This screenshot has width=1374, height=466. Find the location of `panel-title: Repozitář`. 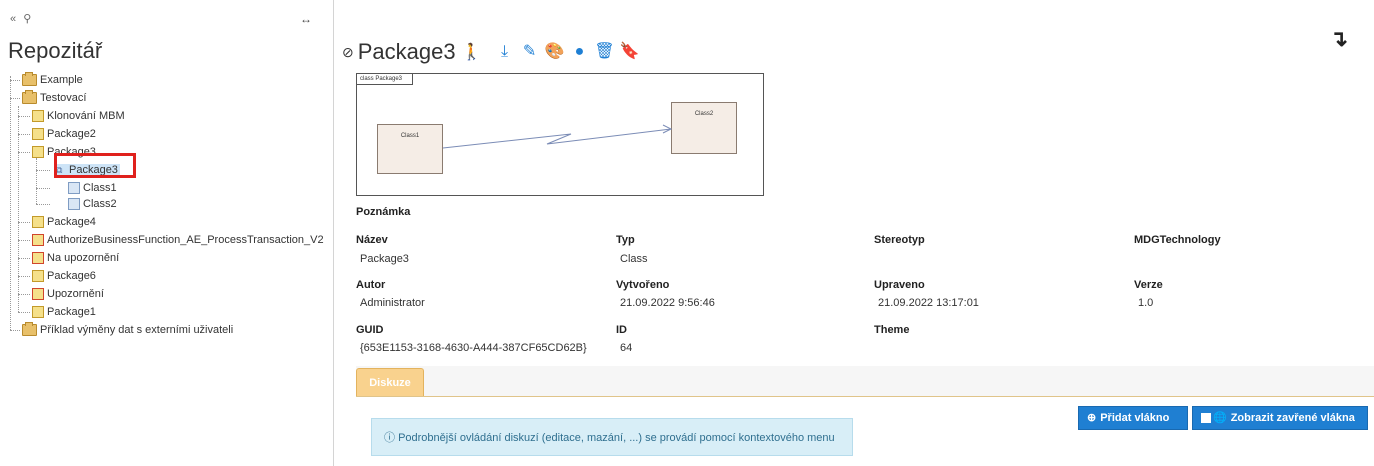

panel-title: Repozitář is located at coordinates (55, 50).